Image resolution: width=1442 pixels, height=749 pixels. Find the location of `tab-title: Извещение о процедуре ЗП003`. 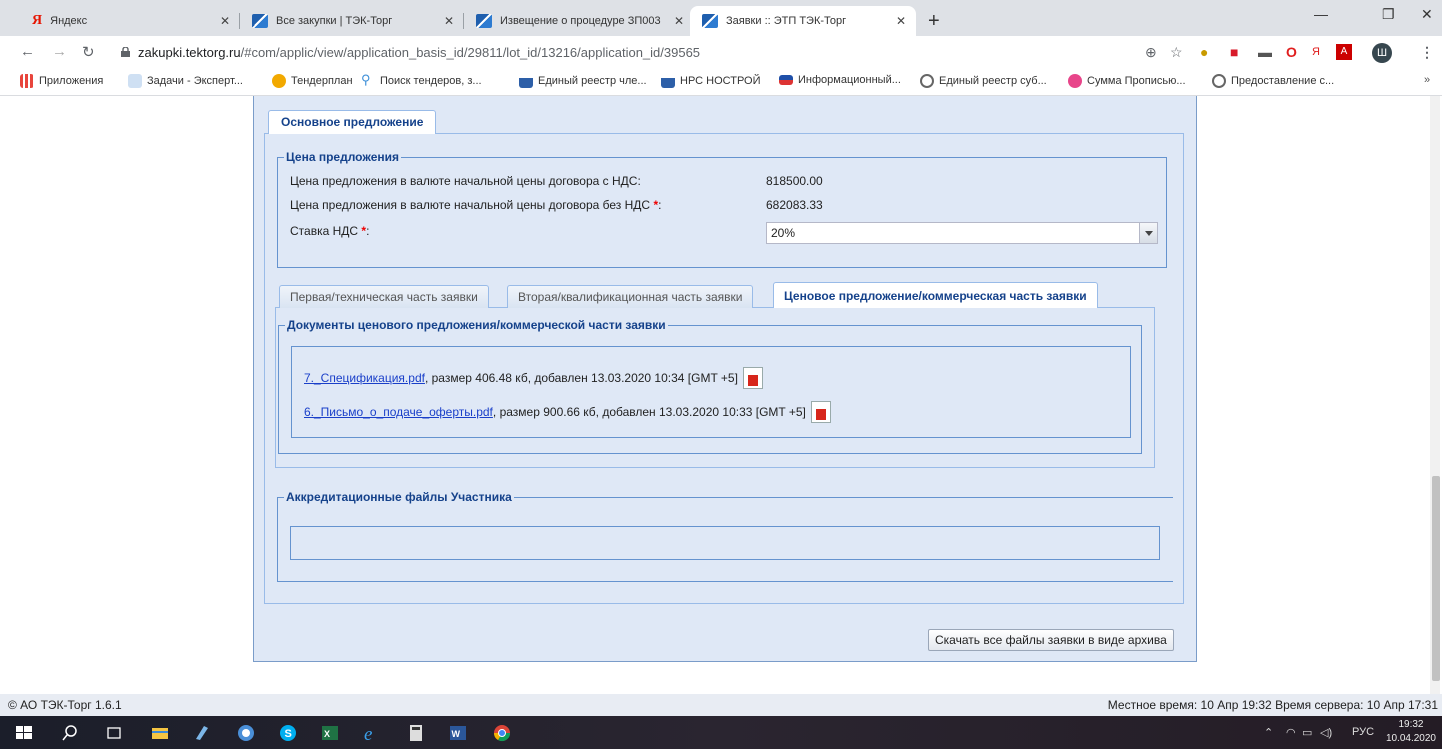

tab-title: Извещение о процедуре ЗП003 is located at coordinates (580, 21).